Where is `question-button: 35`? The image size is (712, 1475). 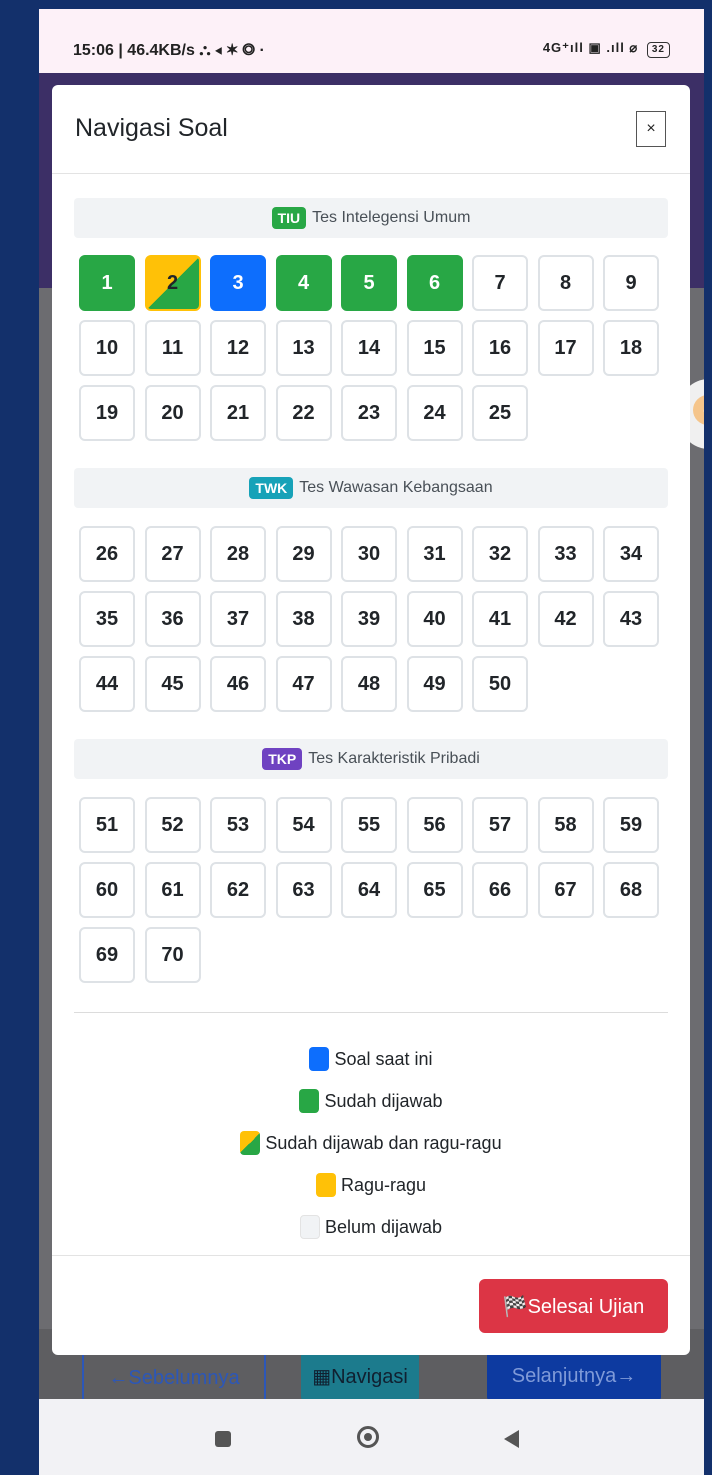 question-button: 35 is located at coordinates (107, 619).